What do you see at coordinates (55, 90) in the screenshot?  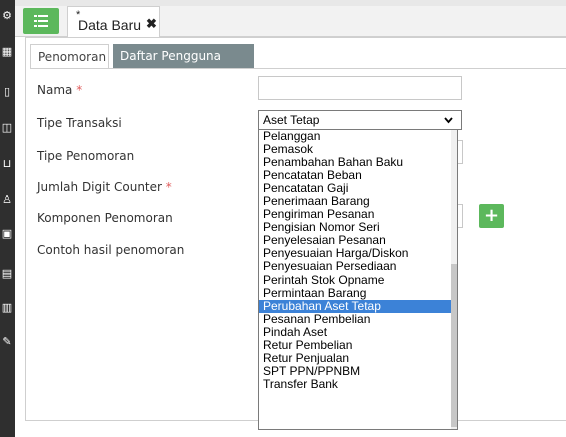 I see `nama-label-text: Nama` at bounding box center [55, 90].